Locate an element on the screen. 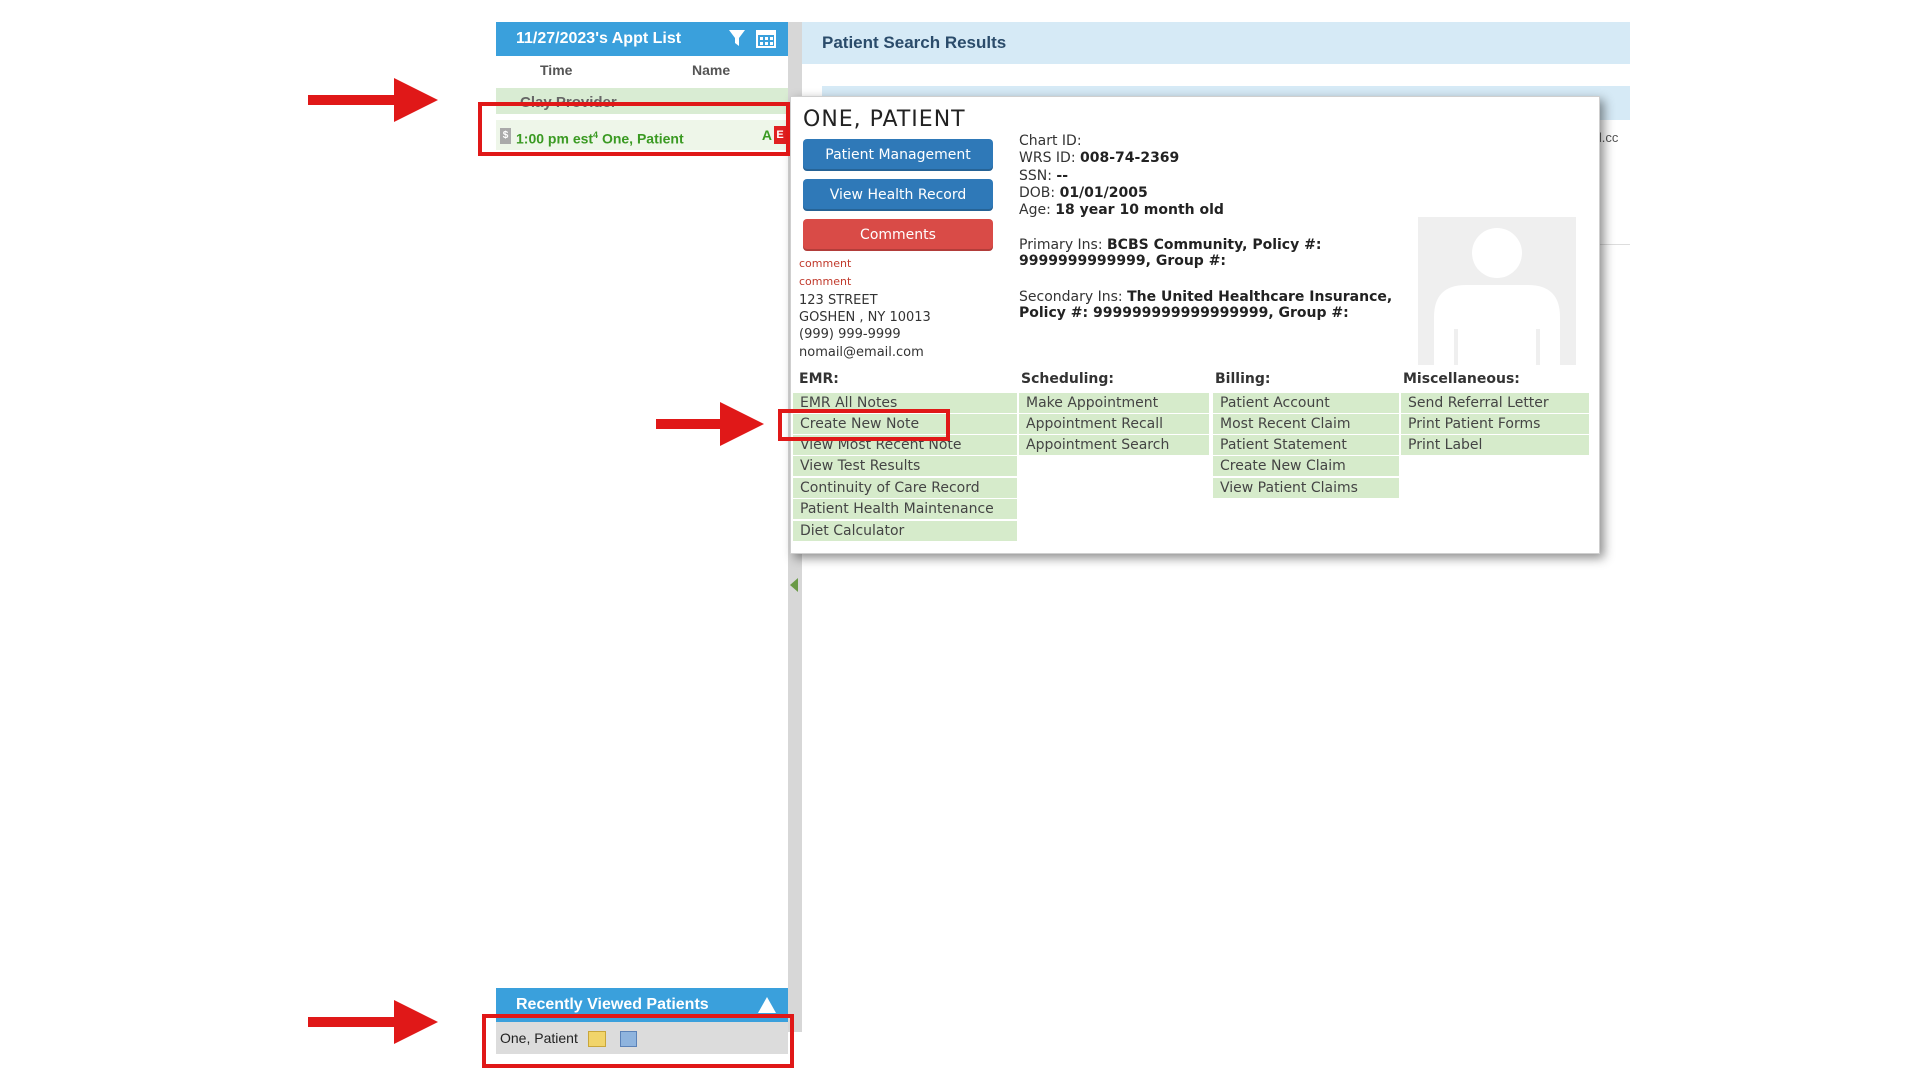 The image size is (1920, 1080). address-city: GOSHEN , NY 10013 is located at coordinates (865, 317).